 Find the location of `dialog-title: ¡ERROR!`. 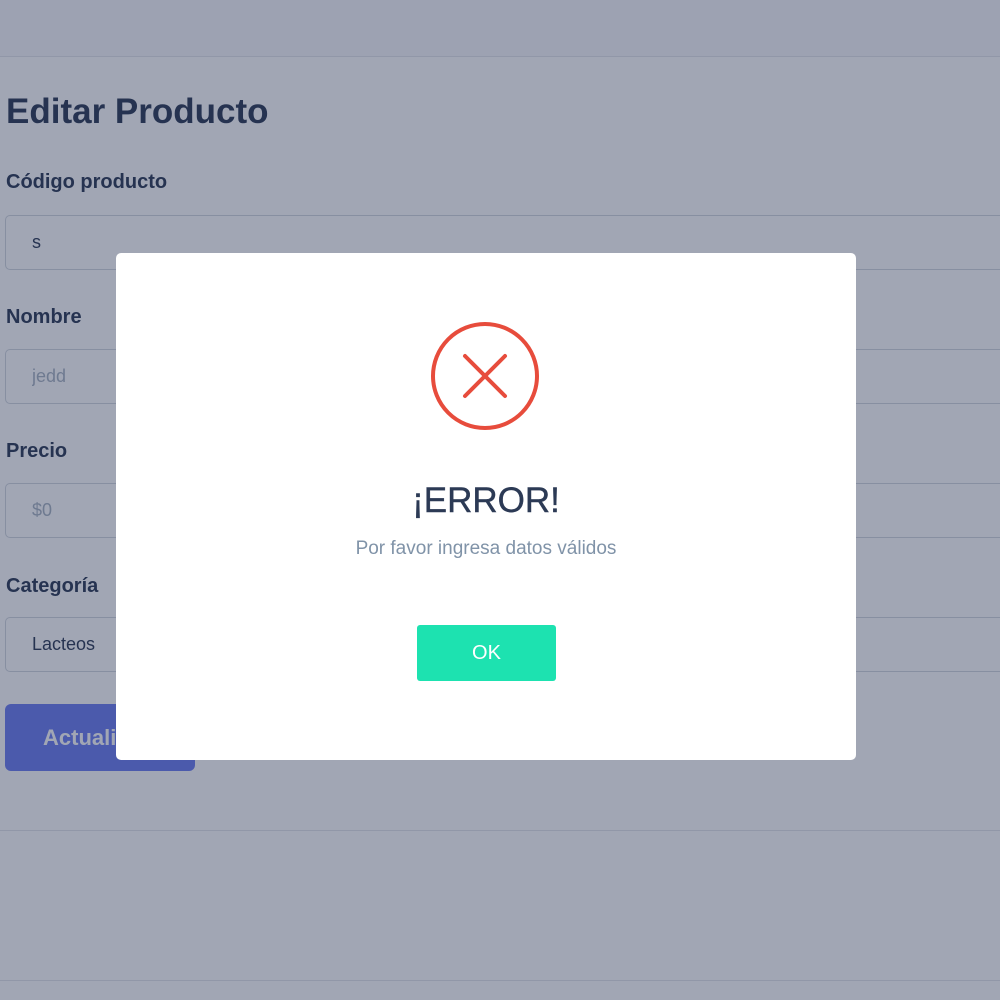

dialog-title: ¡ERROR! is located at coordinates (486, 500).